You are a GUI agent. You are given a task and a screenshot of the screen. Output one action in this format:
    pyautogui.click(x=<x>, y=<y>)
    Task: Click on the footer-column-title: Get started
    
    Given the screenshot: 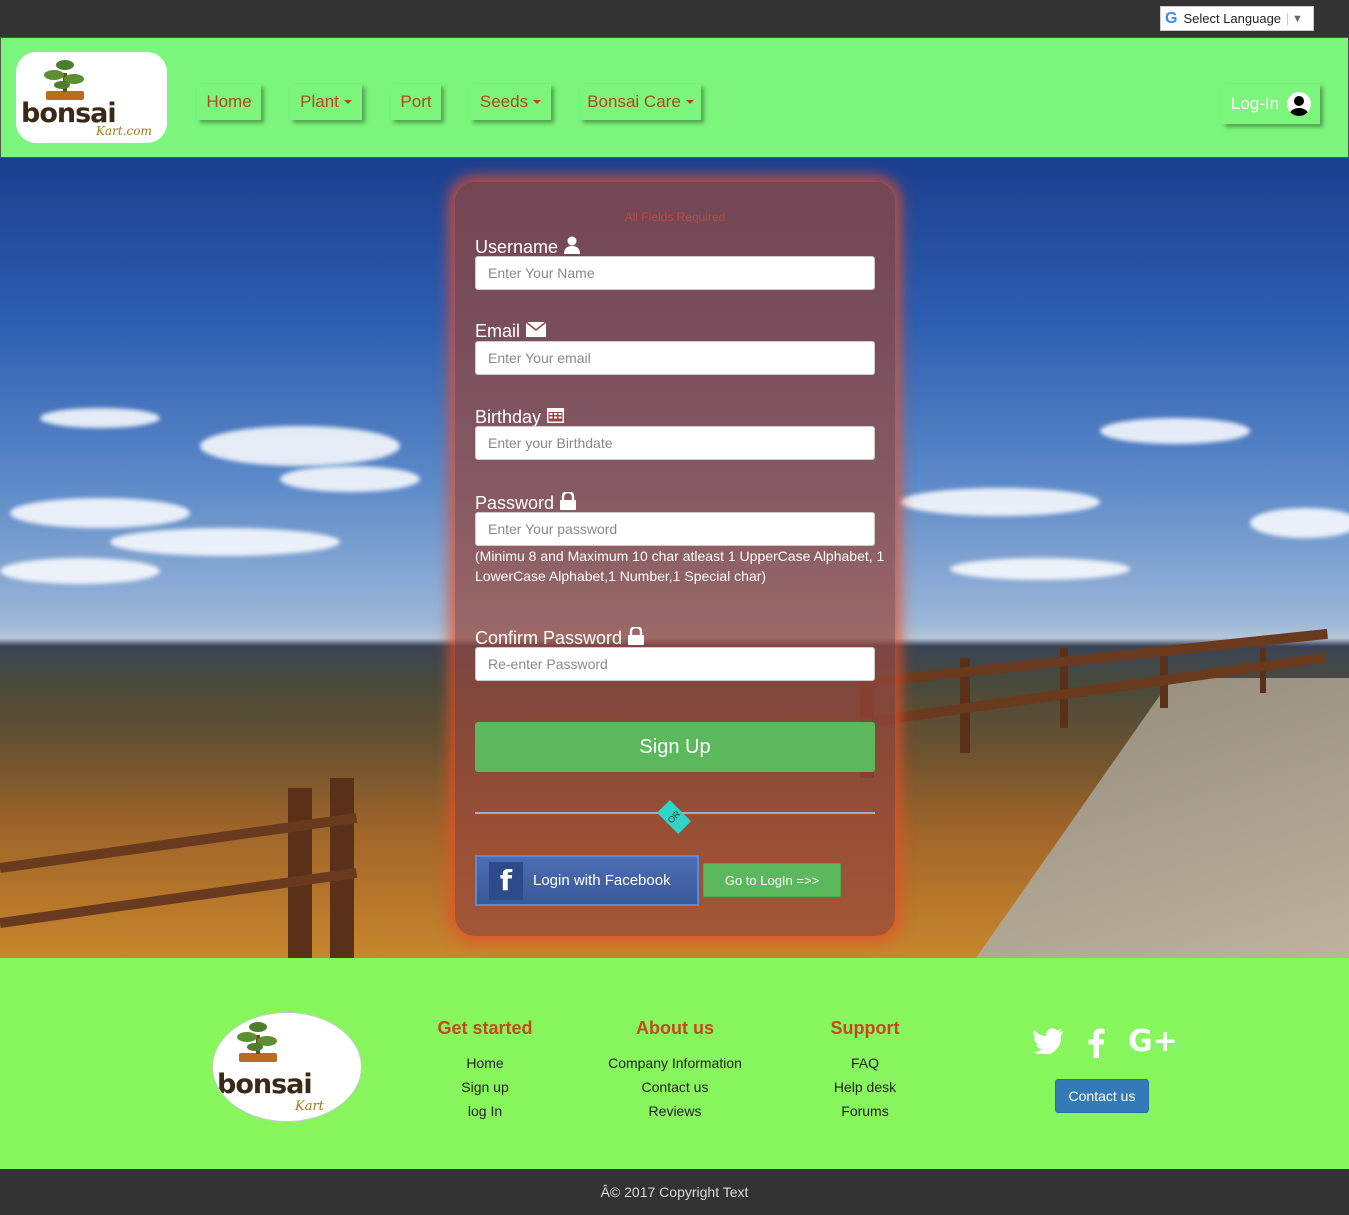 What is the action you would take?
    pyautogui.click(x=485, y=1028)
    